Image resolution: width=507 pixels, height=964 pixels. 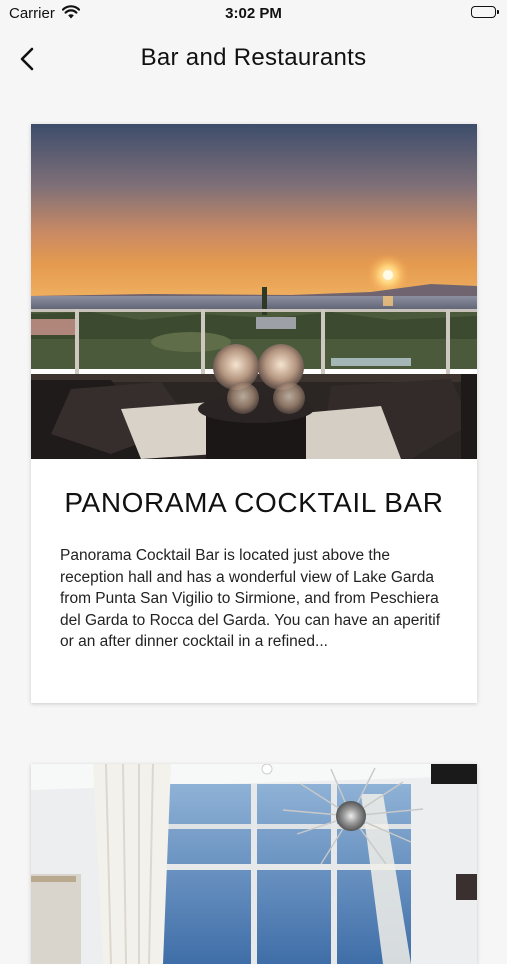 What do you see at coordinates (485, 12) in the screenshot?
I see `battery-icon` at bounding box center [485, 12].